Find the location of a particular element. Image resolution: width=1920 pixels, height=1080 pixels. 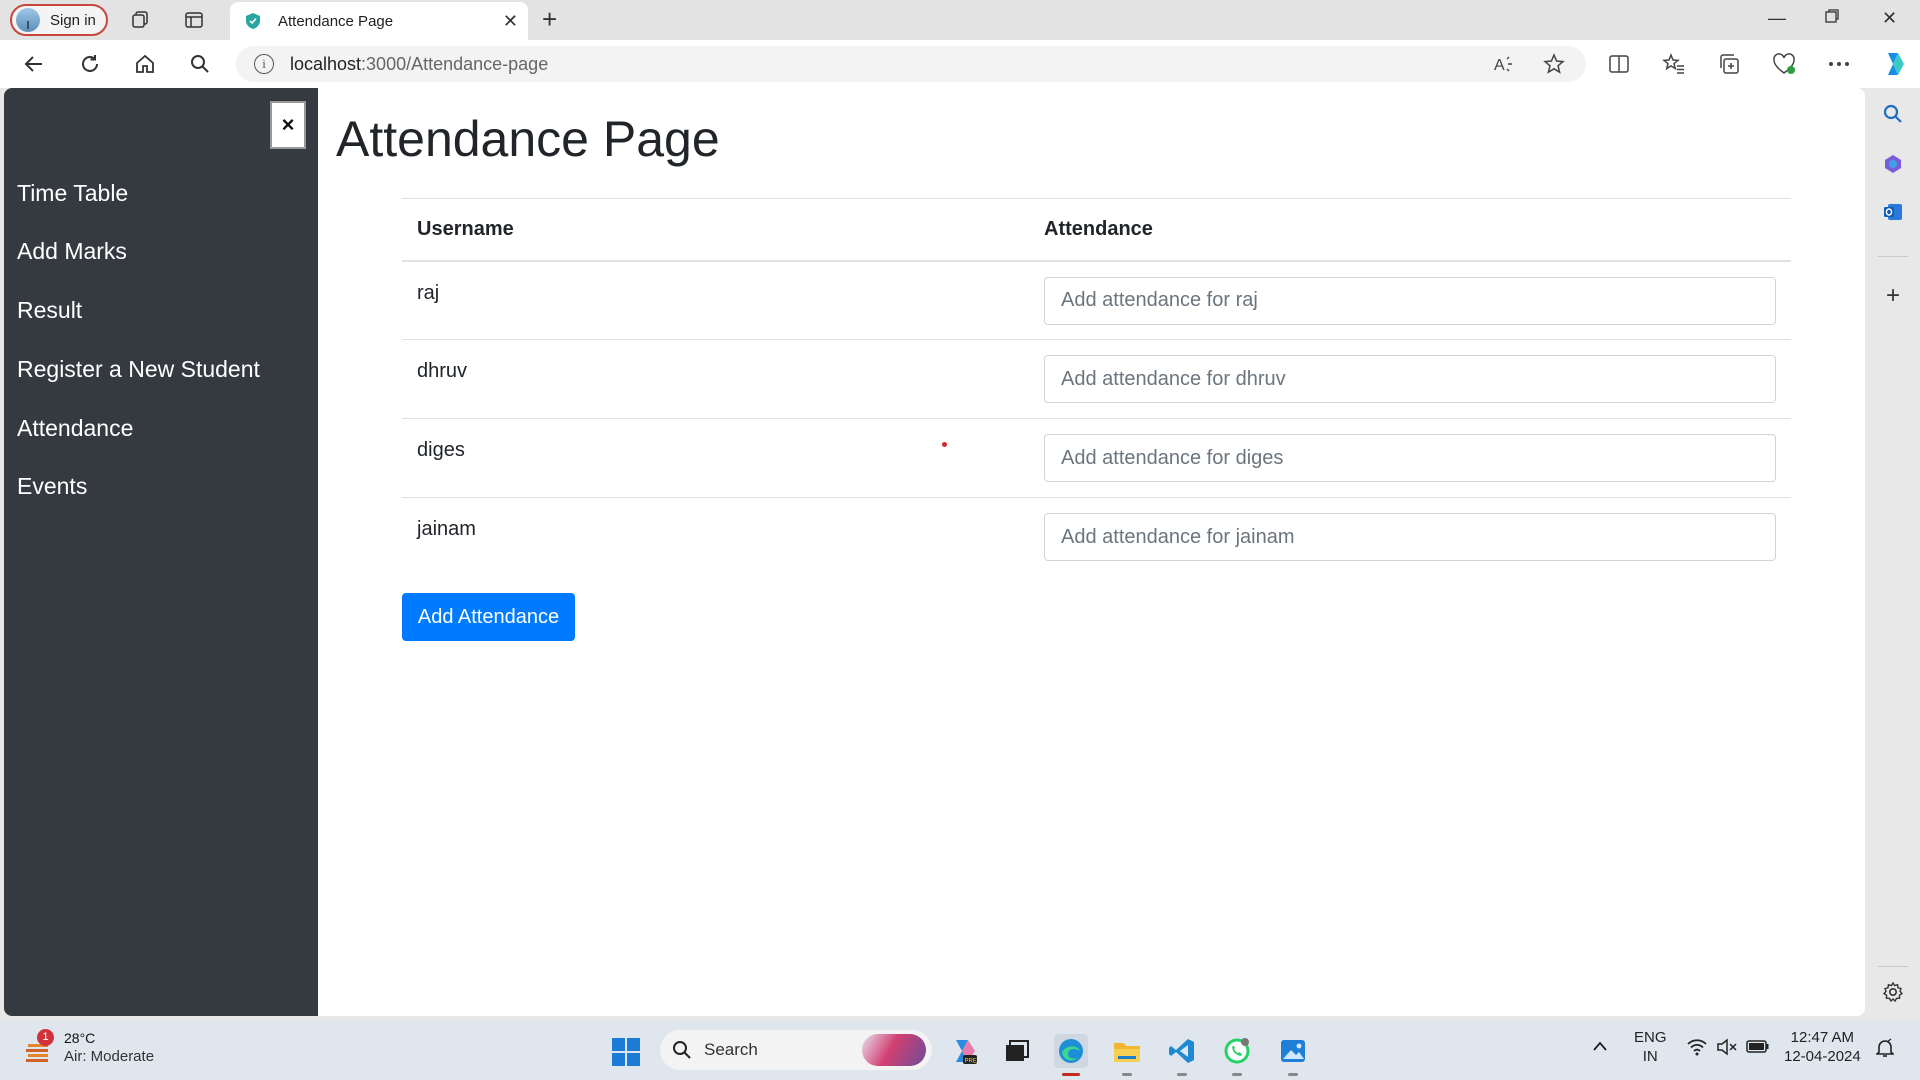

sidebar-close-button: × is located at coordinates (288, 125).